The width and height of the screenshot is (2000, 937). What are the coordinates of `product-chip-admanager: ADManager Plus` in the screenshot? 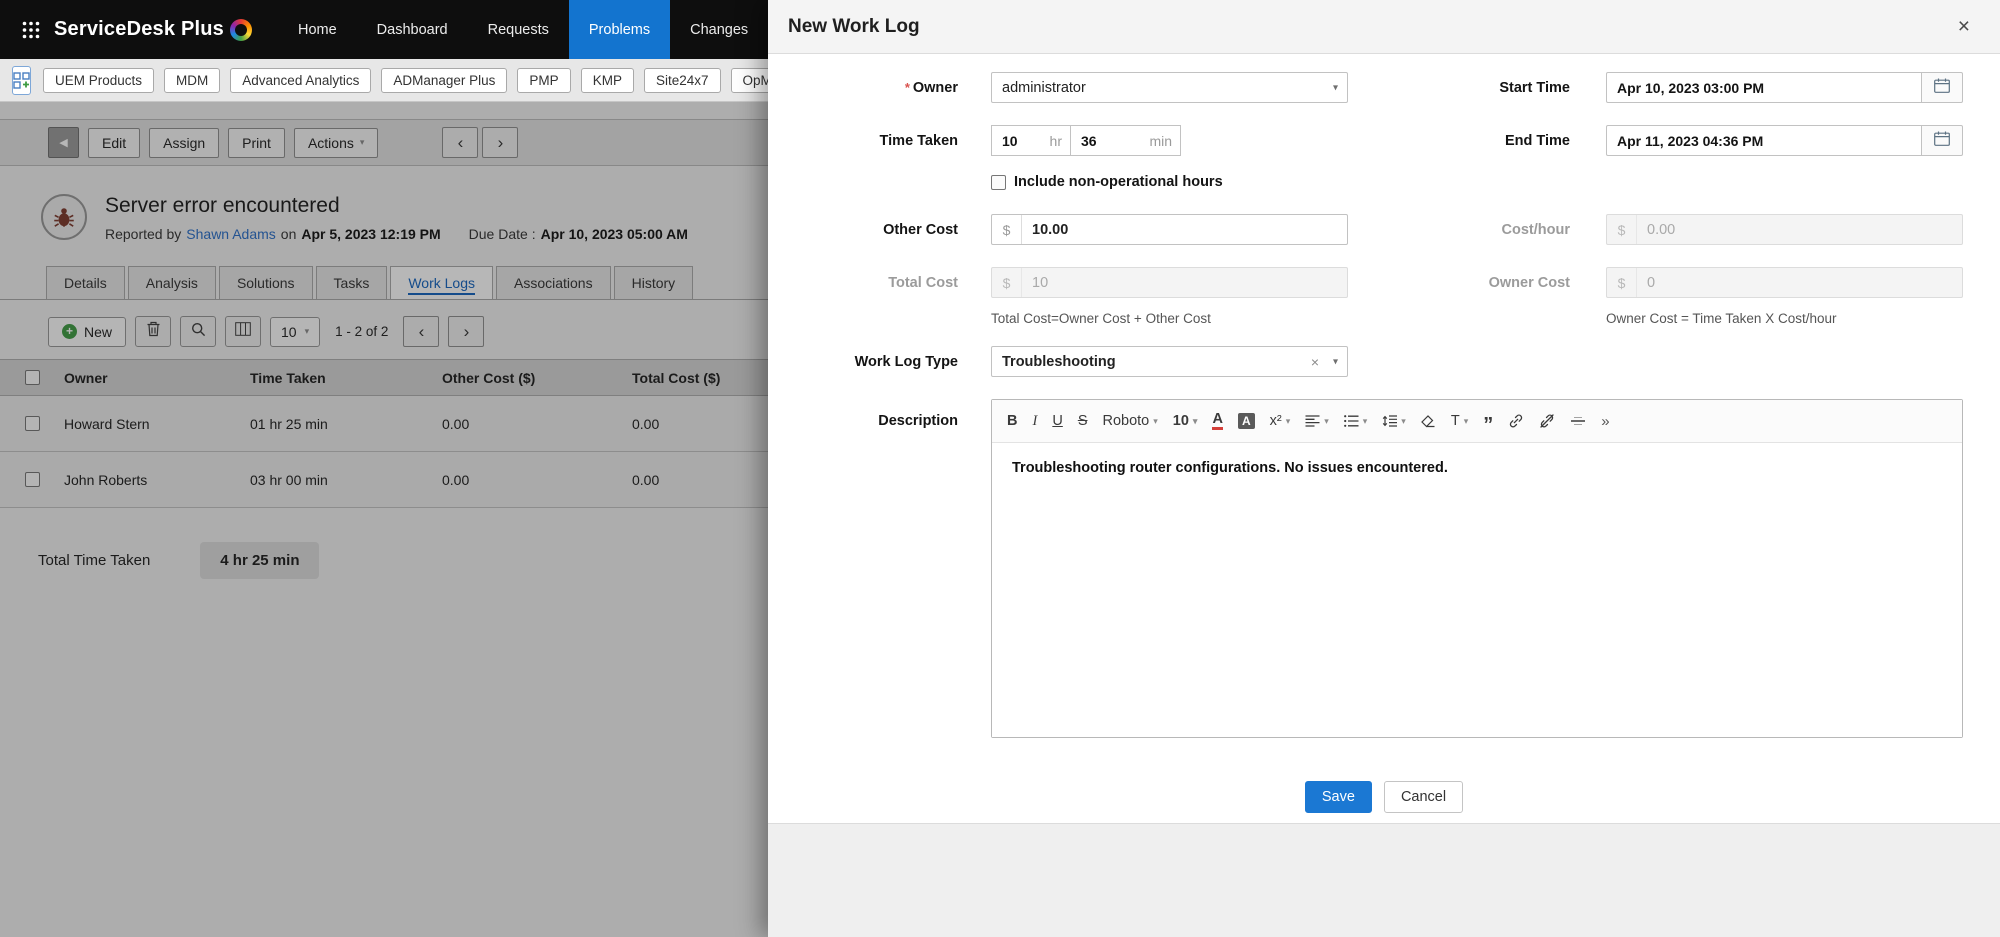 It's located at (444, 80).